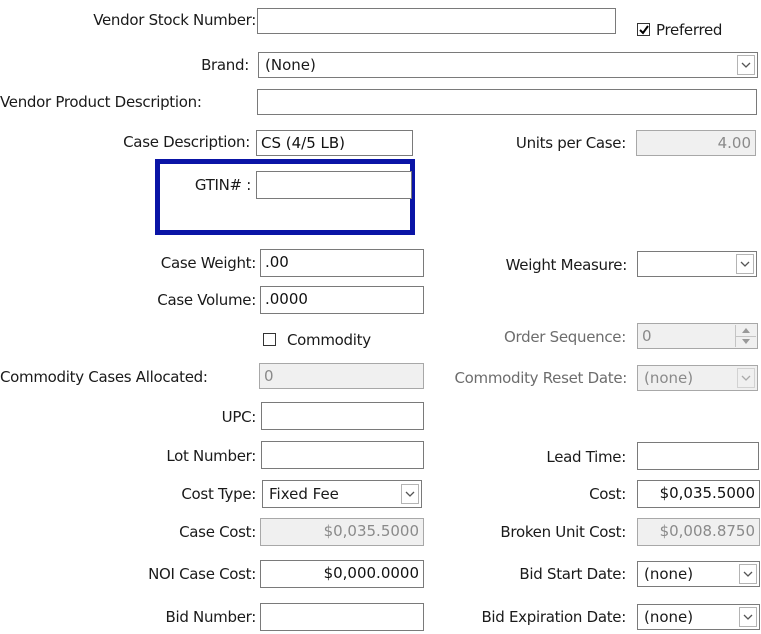 The image size is (761, 634). I want to click on case-weight-label: Case Weight:, so click(208, 263).